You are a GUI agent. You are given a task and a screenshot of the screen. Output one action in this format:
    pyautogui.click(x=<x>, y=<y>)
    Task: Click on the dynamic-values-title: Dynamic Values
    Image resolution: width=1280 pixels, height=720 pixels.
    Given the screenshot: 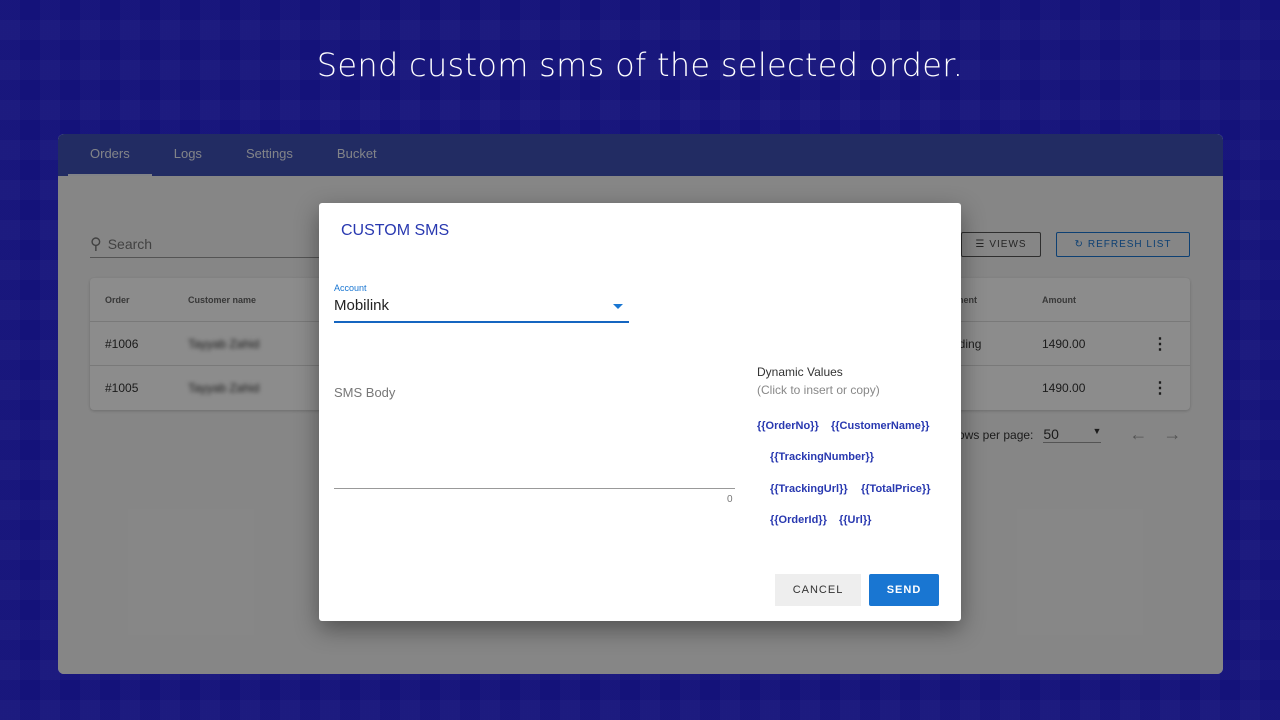 What is the action you would take?
    pyautogui.click(x=800, y=372)
    